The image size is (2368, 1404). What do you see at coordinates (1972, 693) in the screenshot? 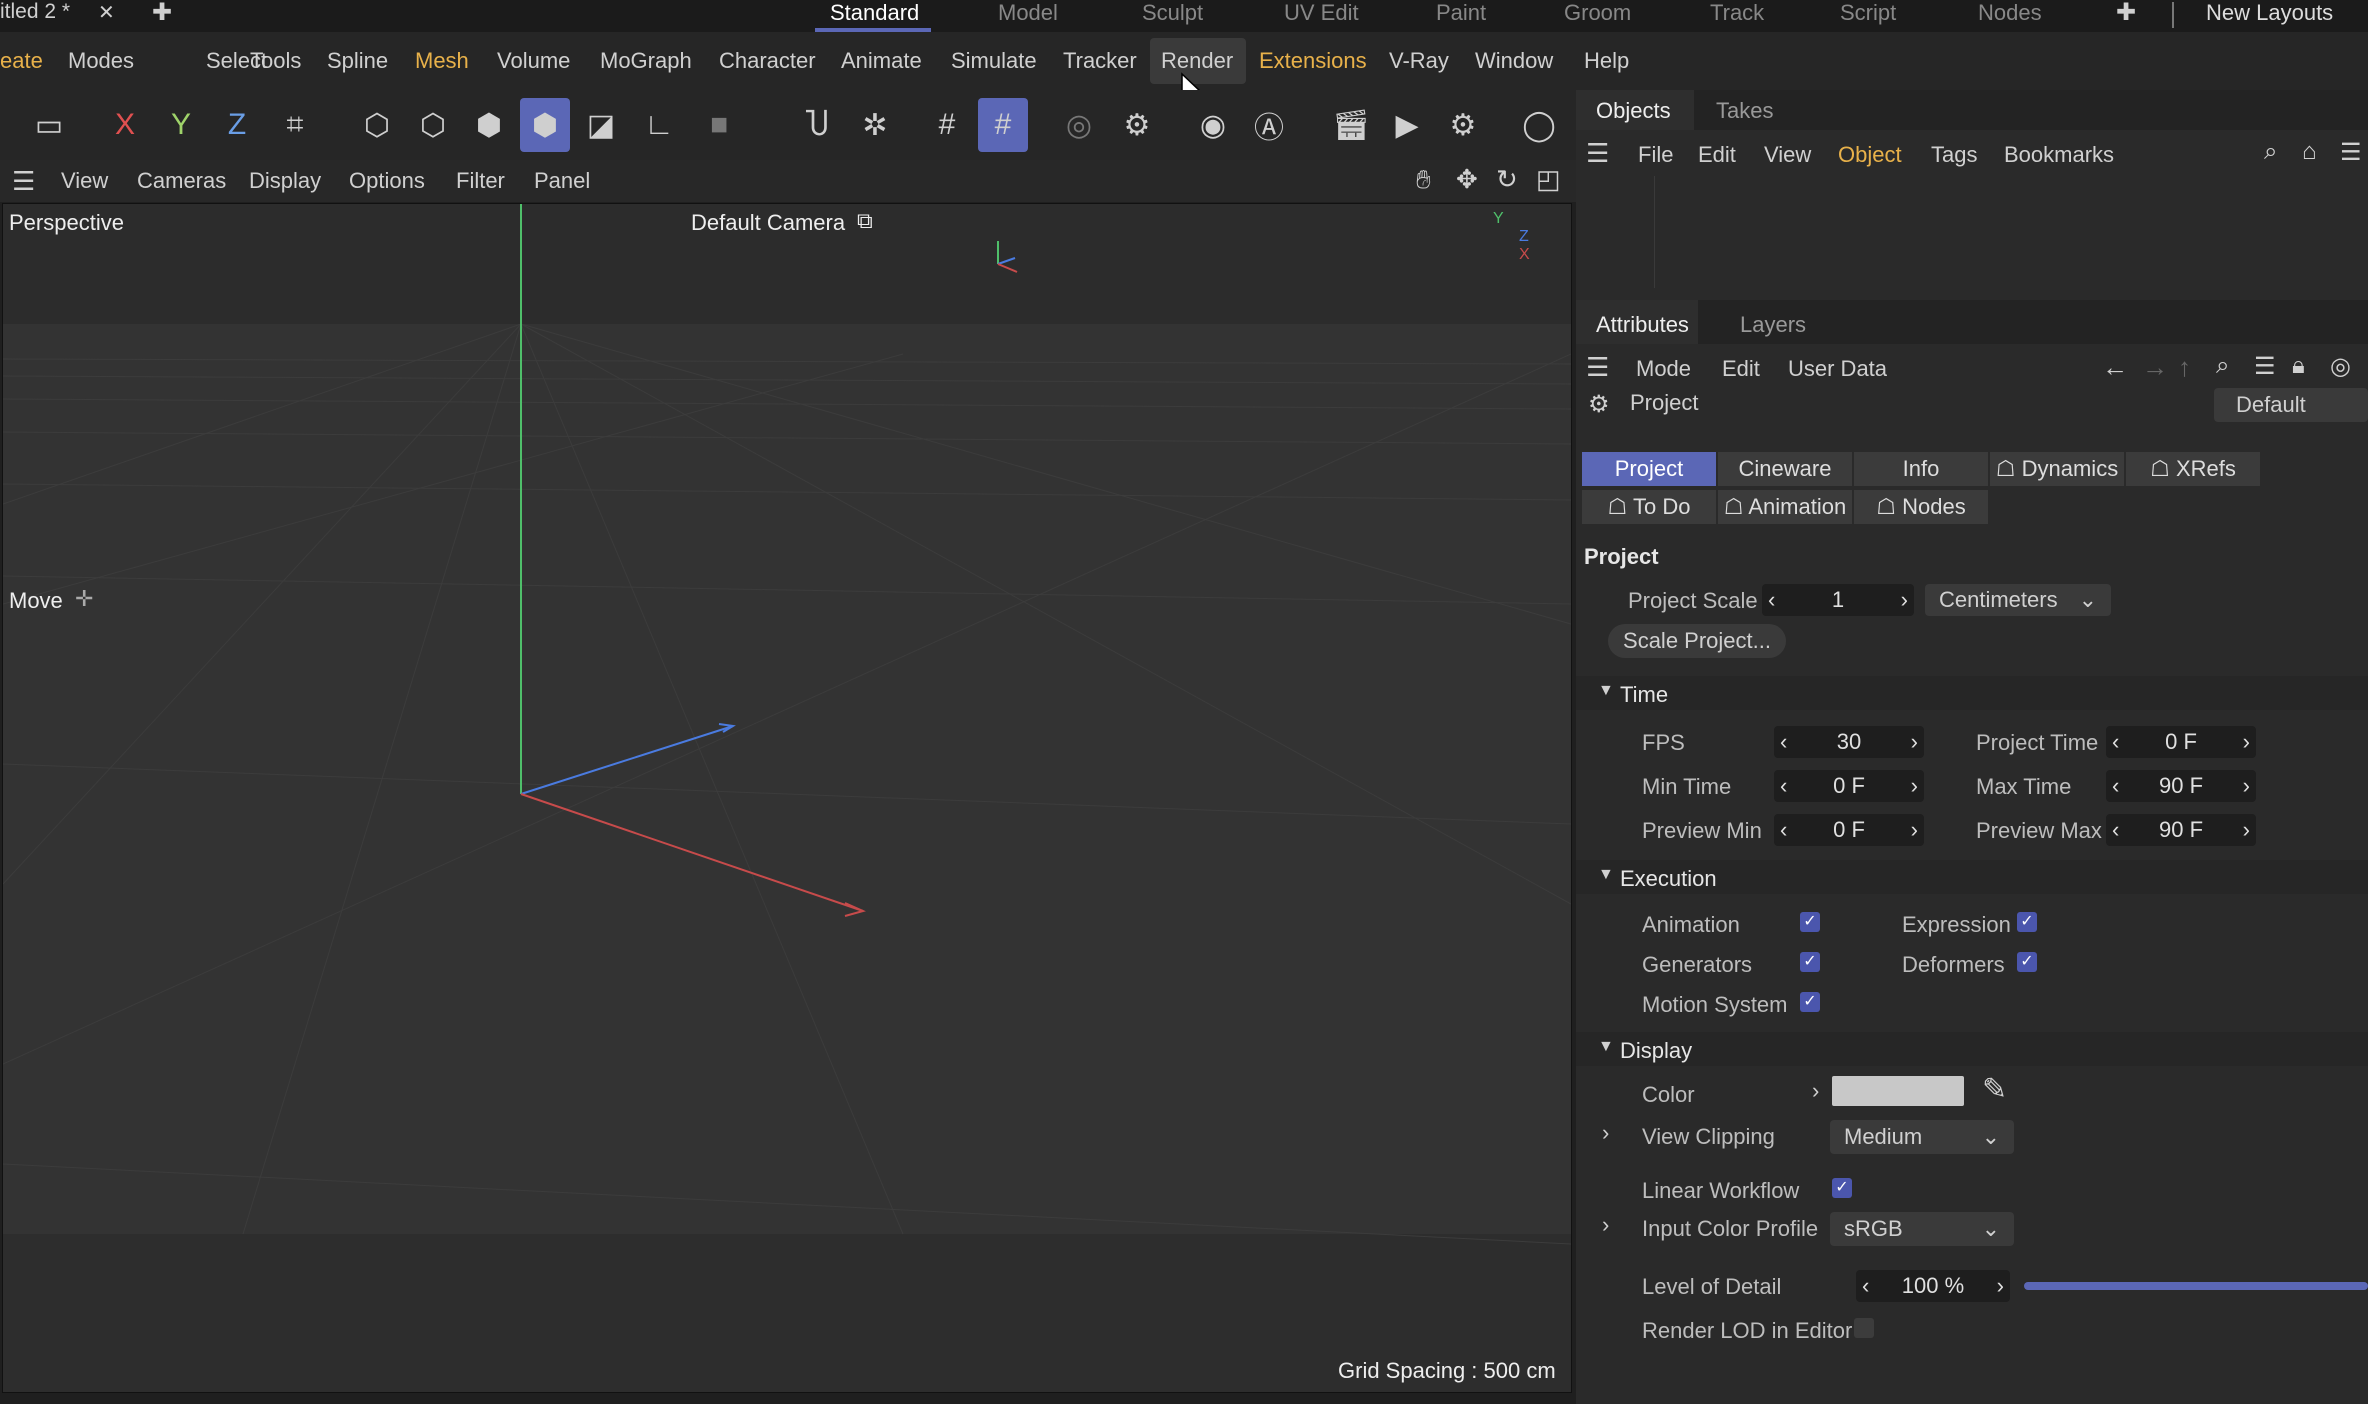
I see `section-time-bar` at bounding box center [1972, 693].